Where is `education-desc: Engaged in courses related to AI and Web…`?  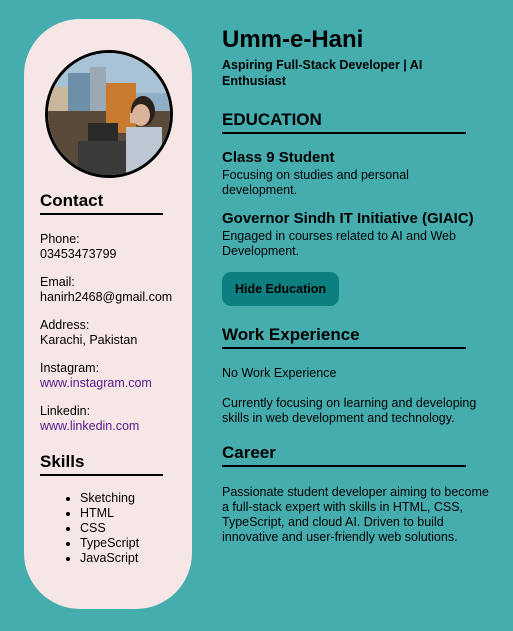
education-desc: Engaged in courses related to AI and Web… is located at coordinates (339, 243).